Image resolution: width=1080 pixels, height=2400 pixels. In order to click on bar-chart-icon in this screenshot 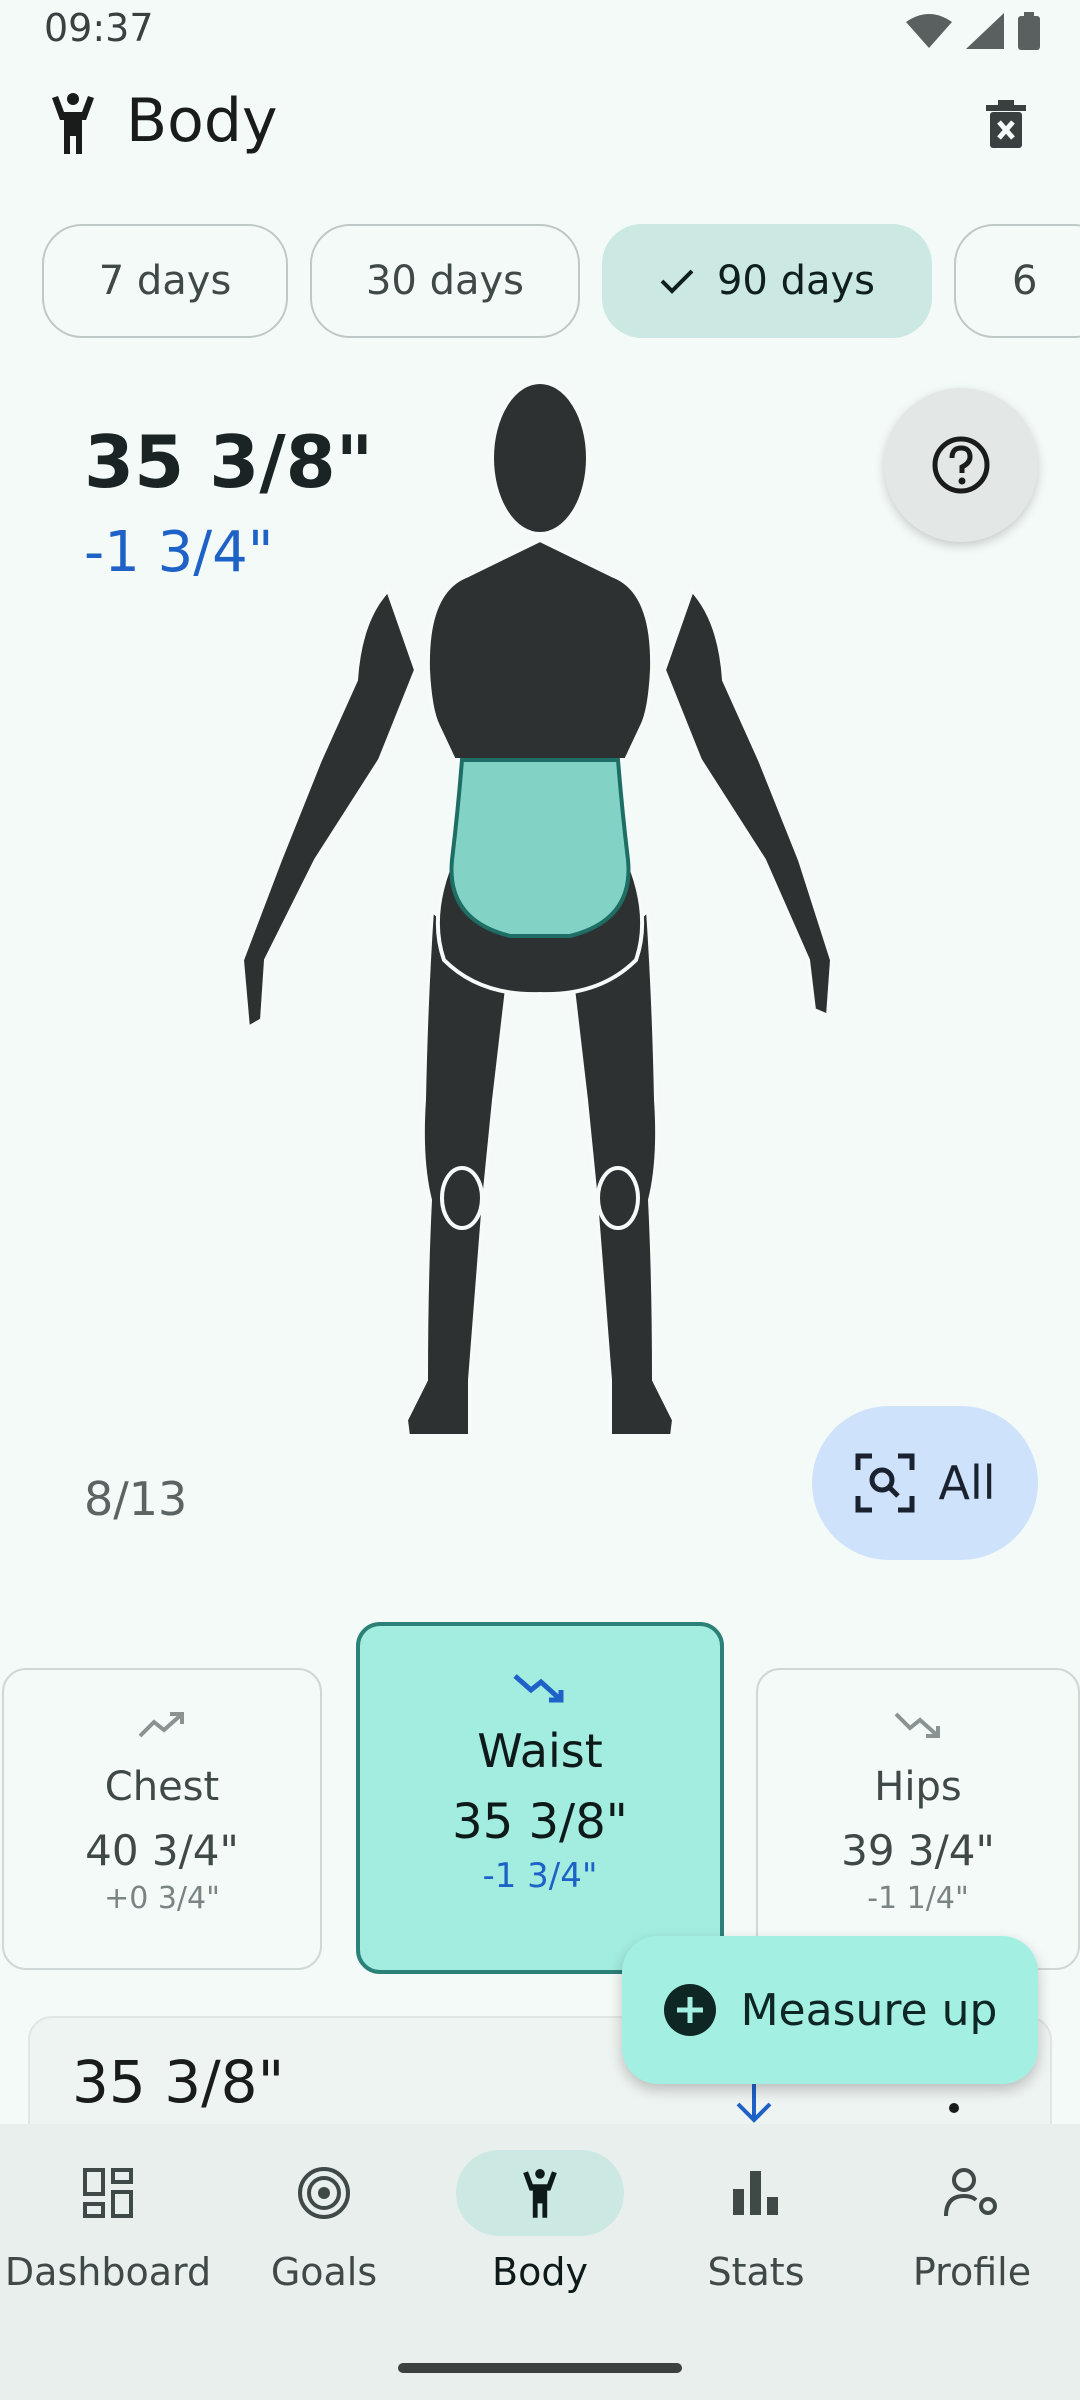, I will do `click(755, 2193)`.